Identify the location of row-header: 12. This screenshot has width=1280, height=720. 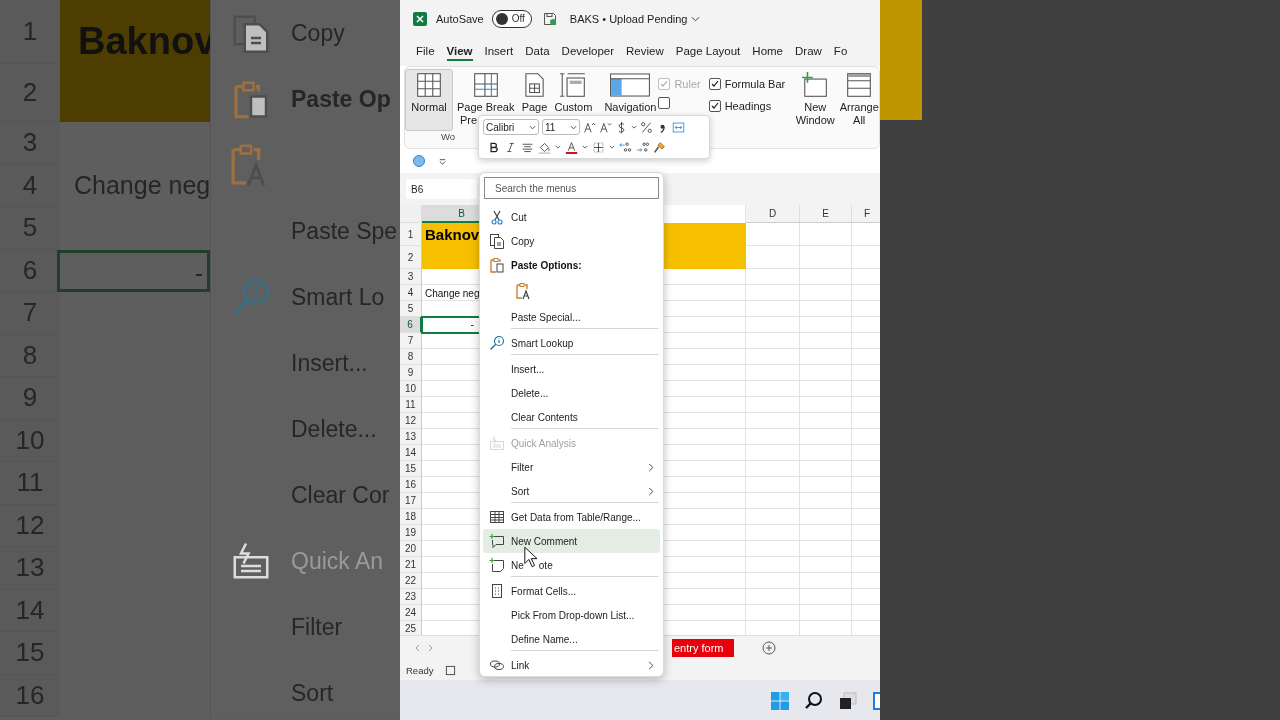
(411, 421).